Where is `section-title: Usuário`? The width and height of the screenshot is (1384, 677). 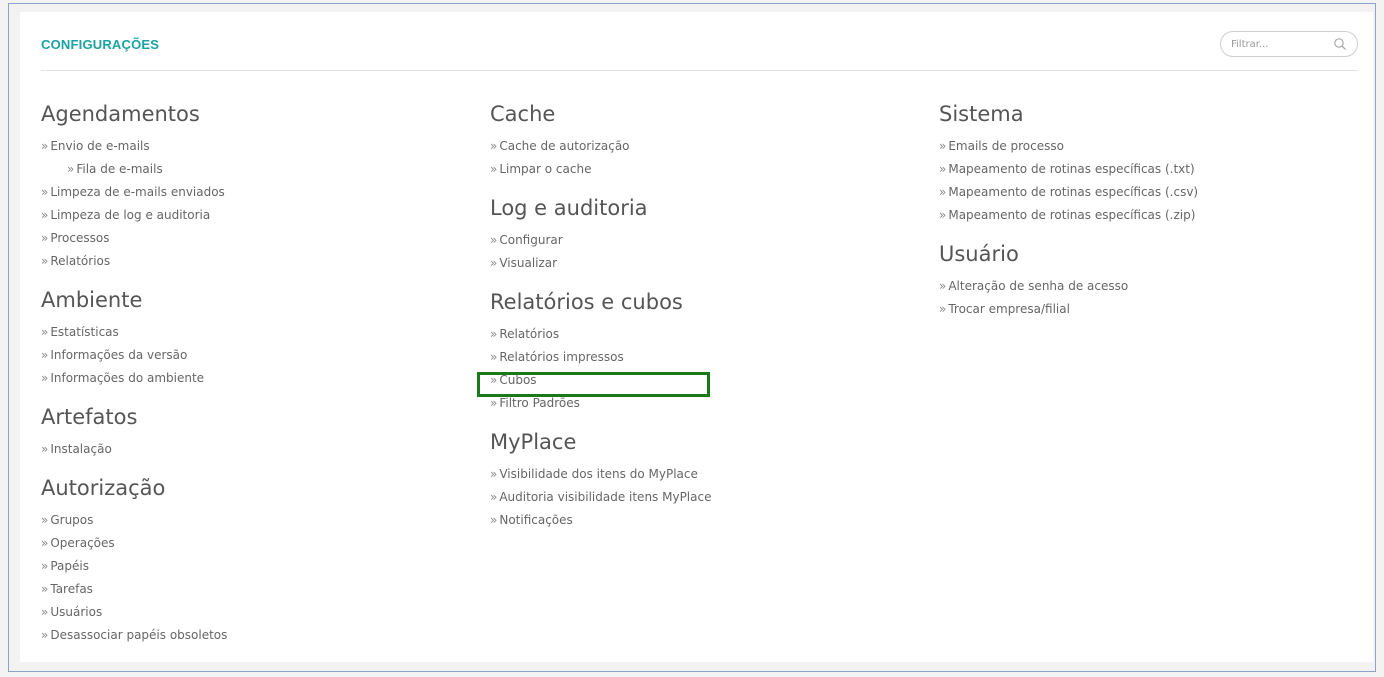
section-title: Usuário is located at coordinates (979, 254).